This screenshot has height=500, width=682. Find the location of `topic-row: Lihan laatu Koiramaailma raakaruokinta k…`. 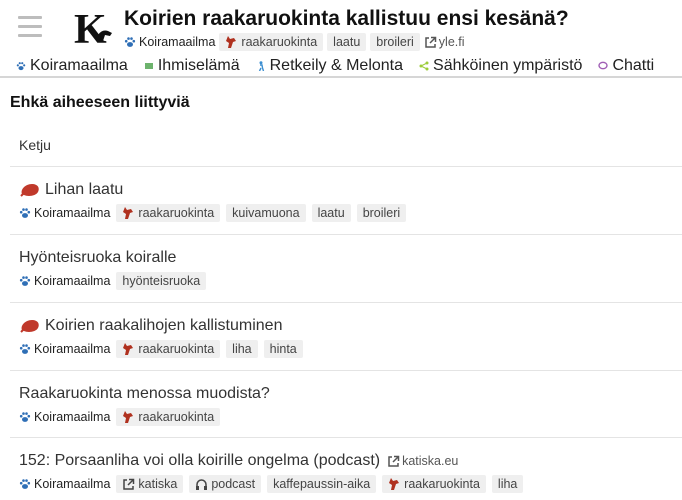

topic-row: Lihan laatu Koiramaailma raakaruokinta k… is located at coordinates (346, 201).